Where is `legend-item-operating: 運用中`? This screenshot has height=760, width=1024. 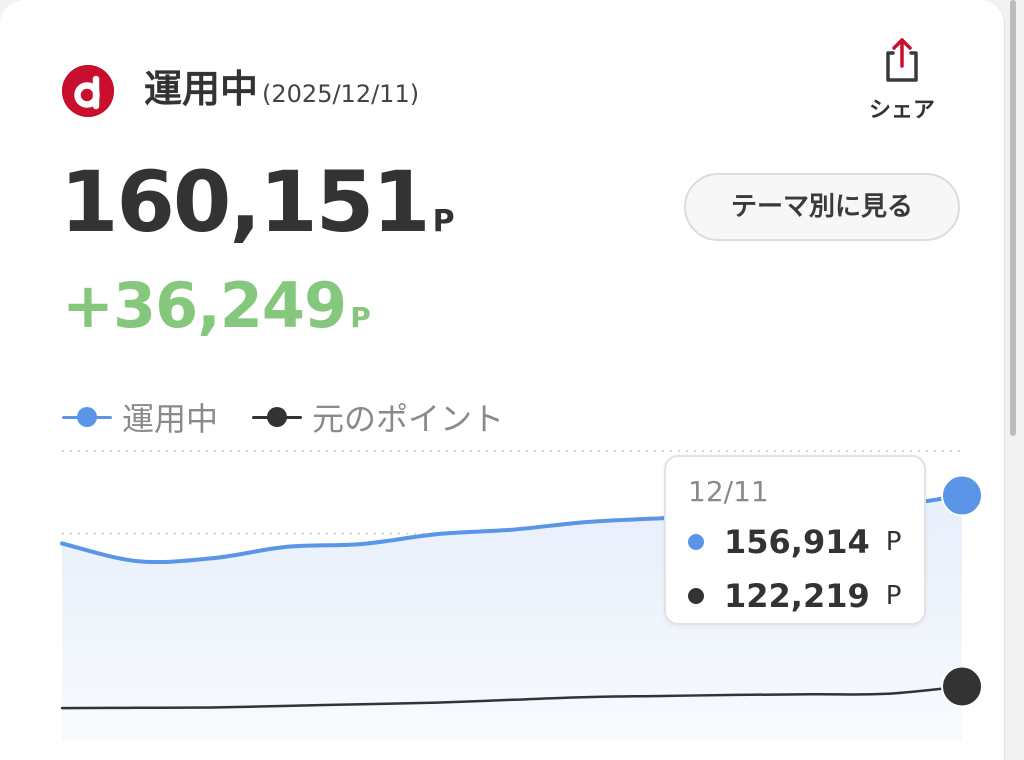
legend-item-operating: 運用中 is located at coordinates (140, 417).